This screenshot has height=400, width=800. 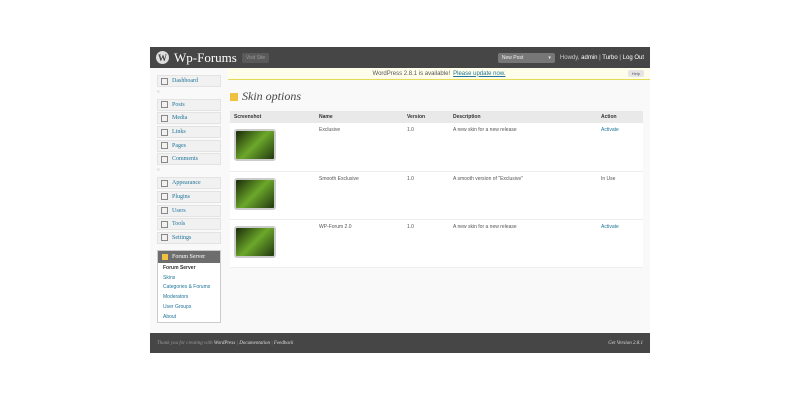 What do you see at coordinates (224, 343) in the screenshot?
I see `wordpress-link: WordPress` at bounding box center [224, 343].